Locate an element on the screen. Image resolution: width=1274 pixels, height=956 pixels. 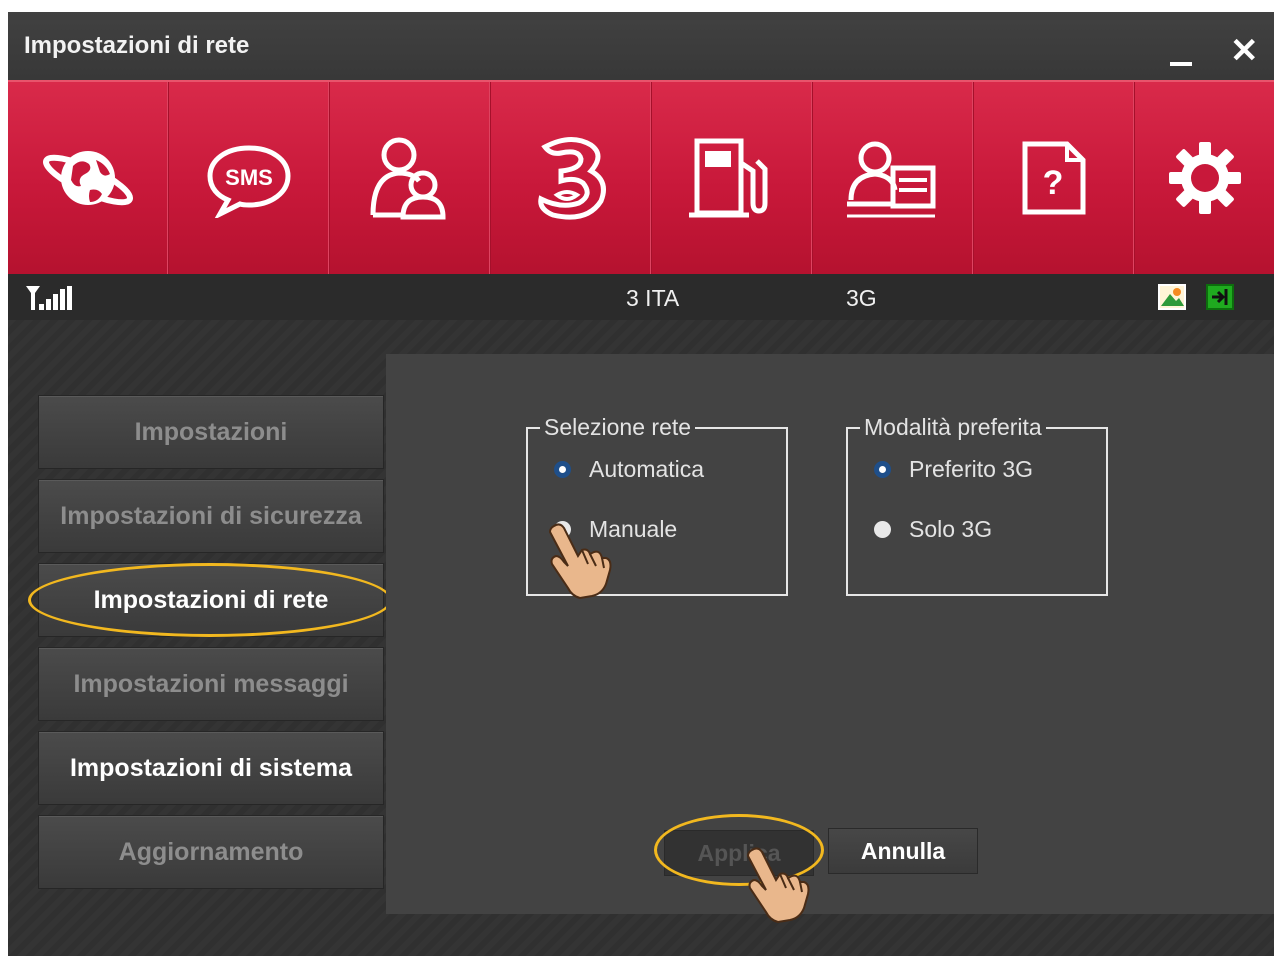
apply-button: Applica is located at coordinates (739, 853).